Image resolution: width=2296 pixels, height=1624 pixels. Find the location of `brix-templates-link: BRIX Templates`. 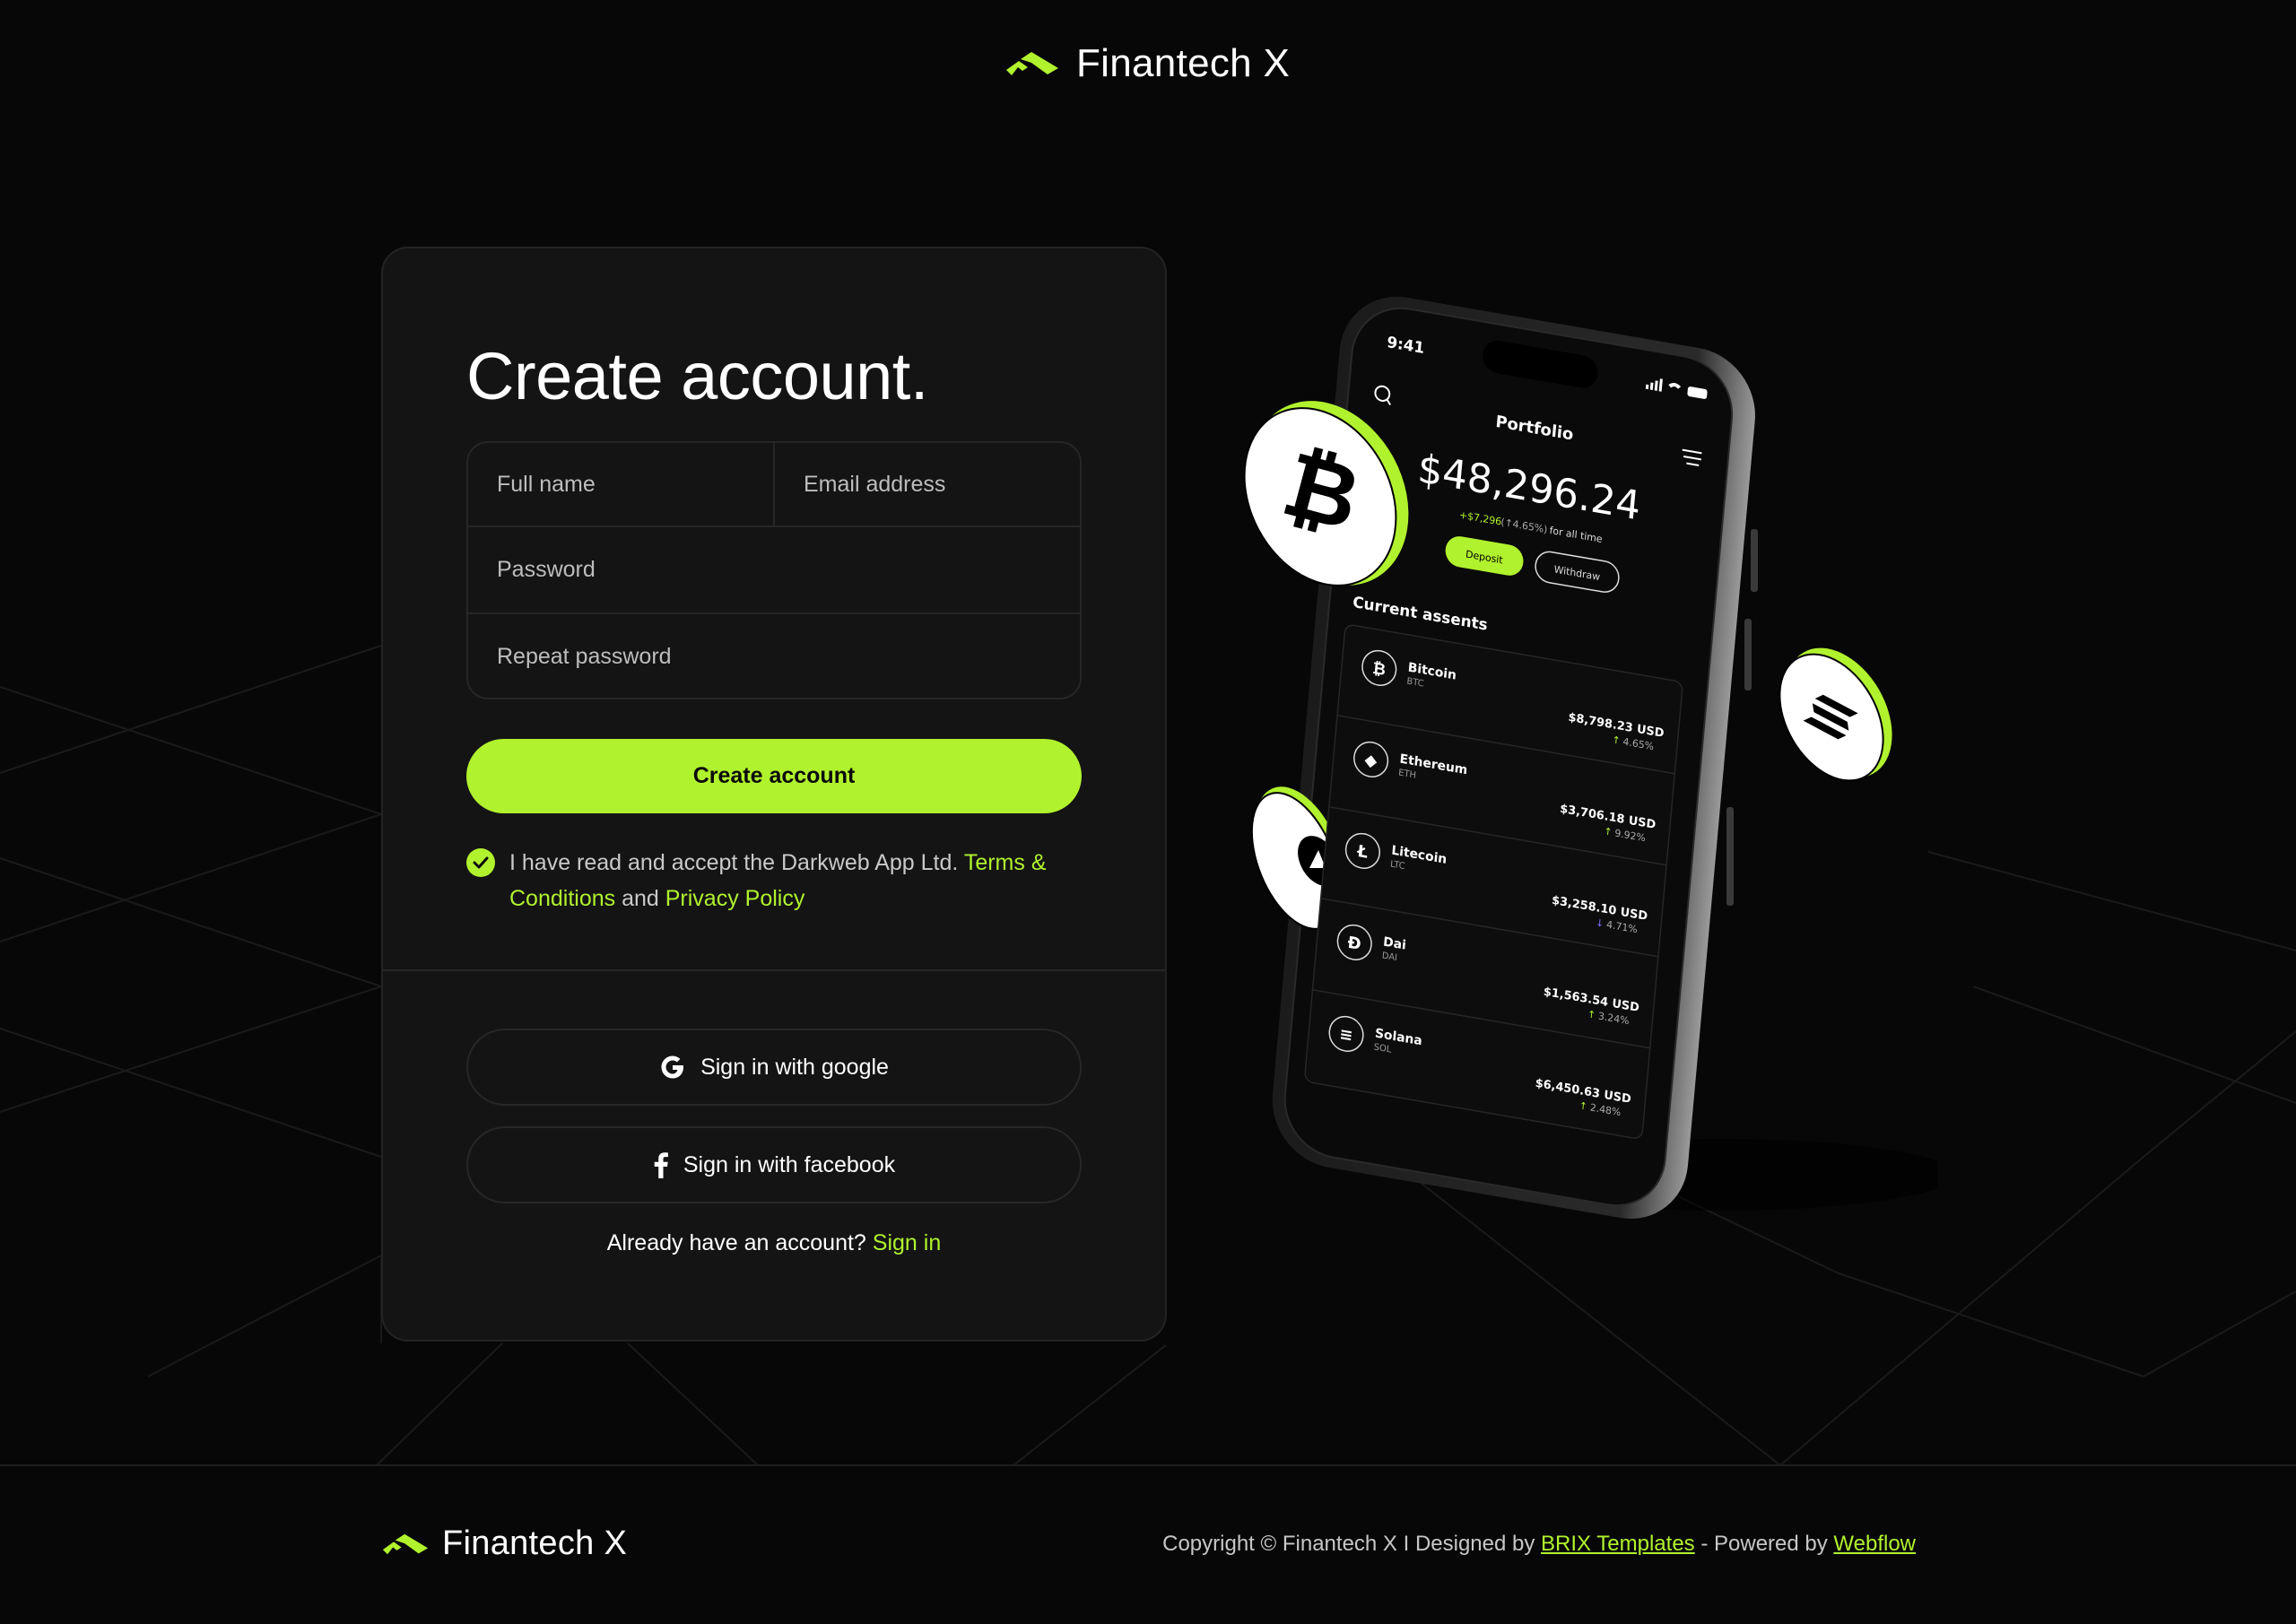

brix-templates-link: BRIX Templates is located at coordinates (1618, 1544).